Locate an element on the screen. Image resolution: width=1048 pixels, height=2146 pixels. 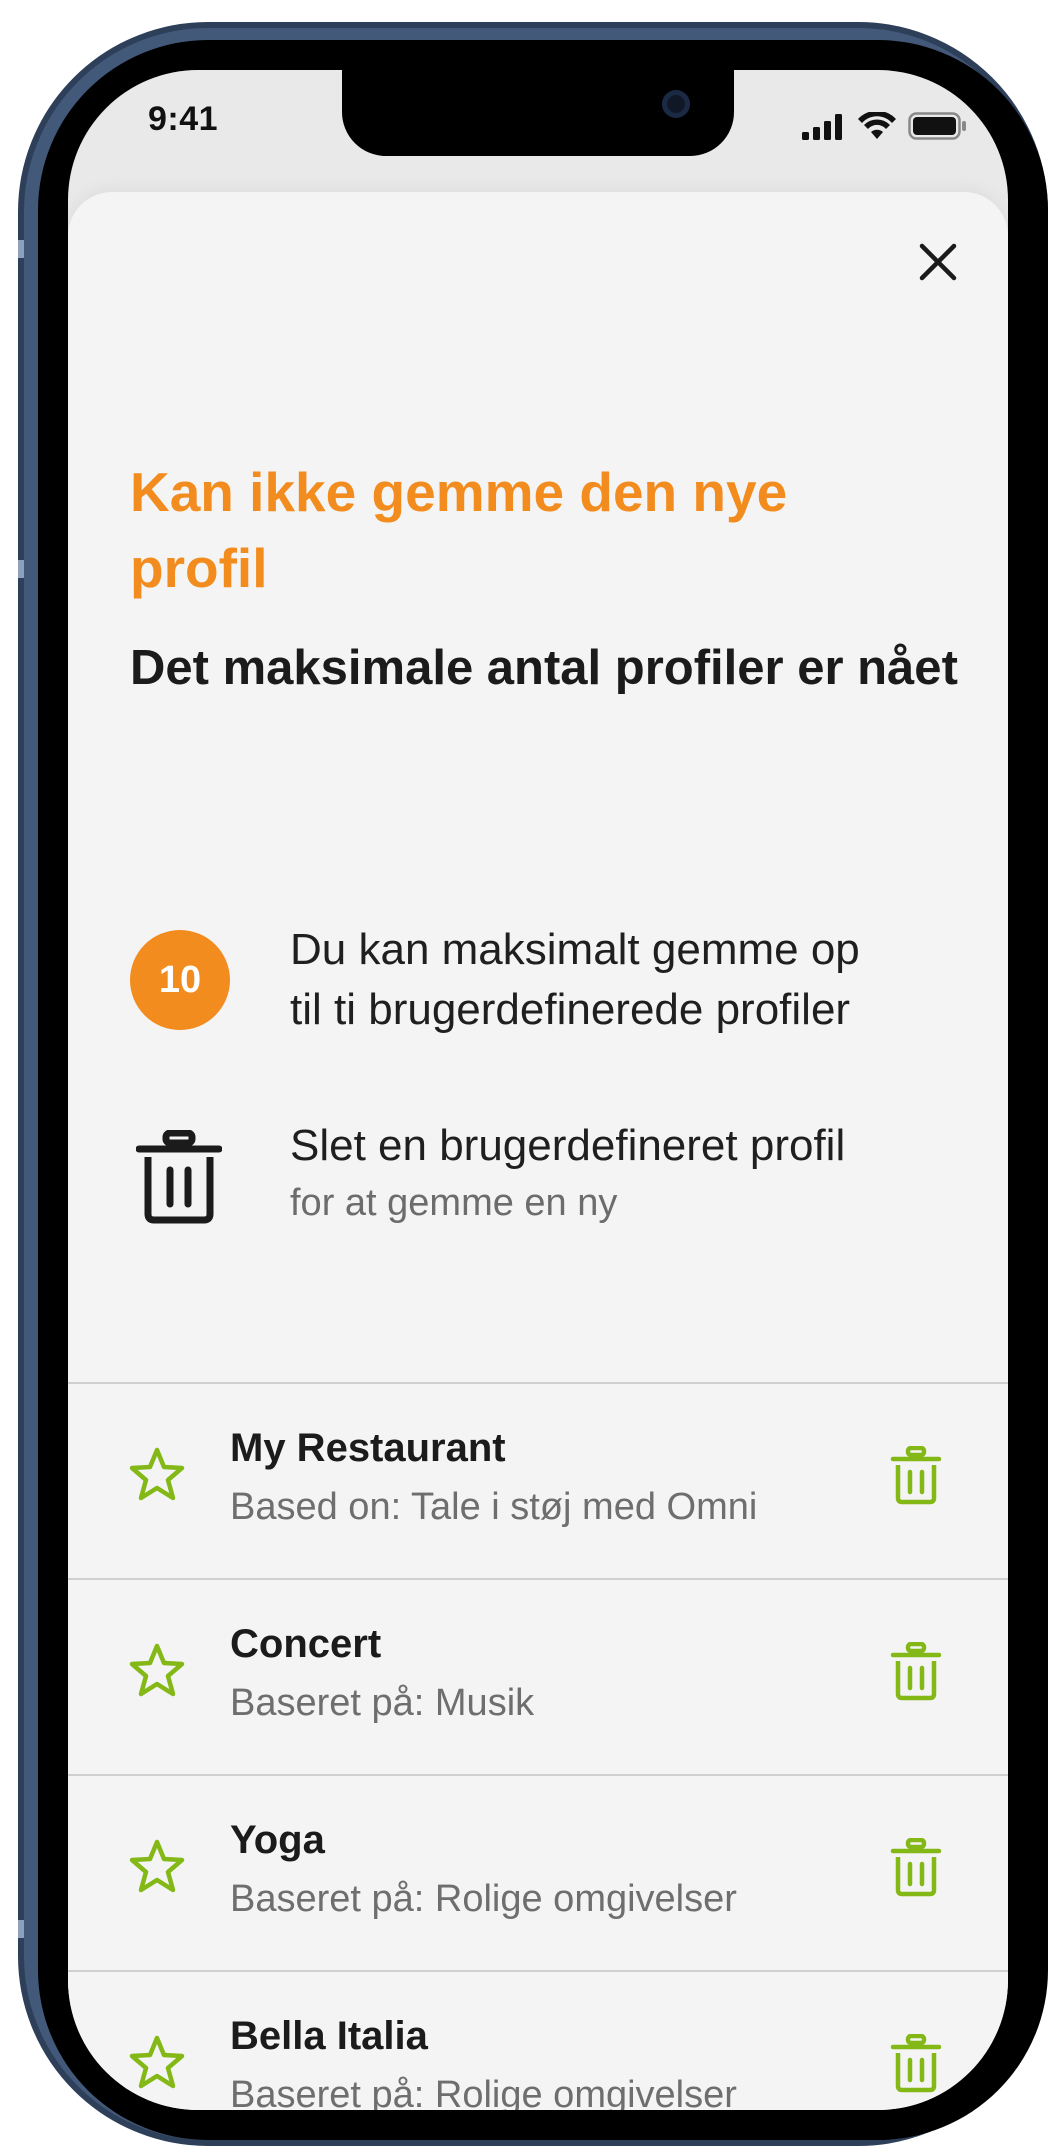
info-limit-line1: Du kan maksimalt gemme op is located at coordinates (575, 949).